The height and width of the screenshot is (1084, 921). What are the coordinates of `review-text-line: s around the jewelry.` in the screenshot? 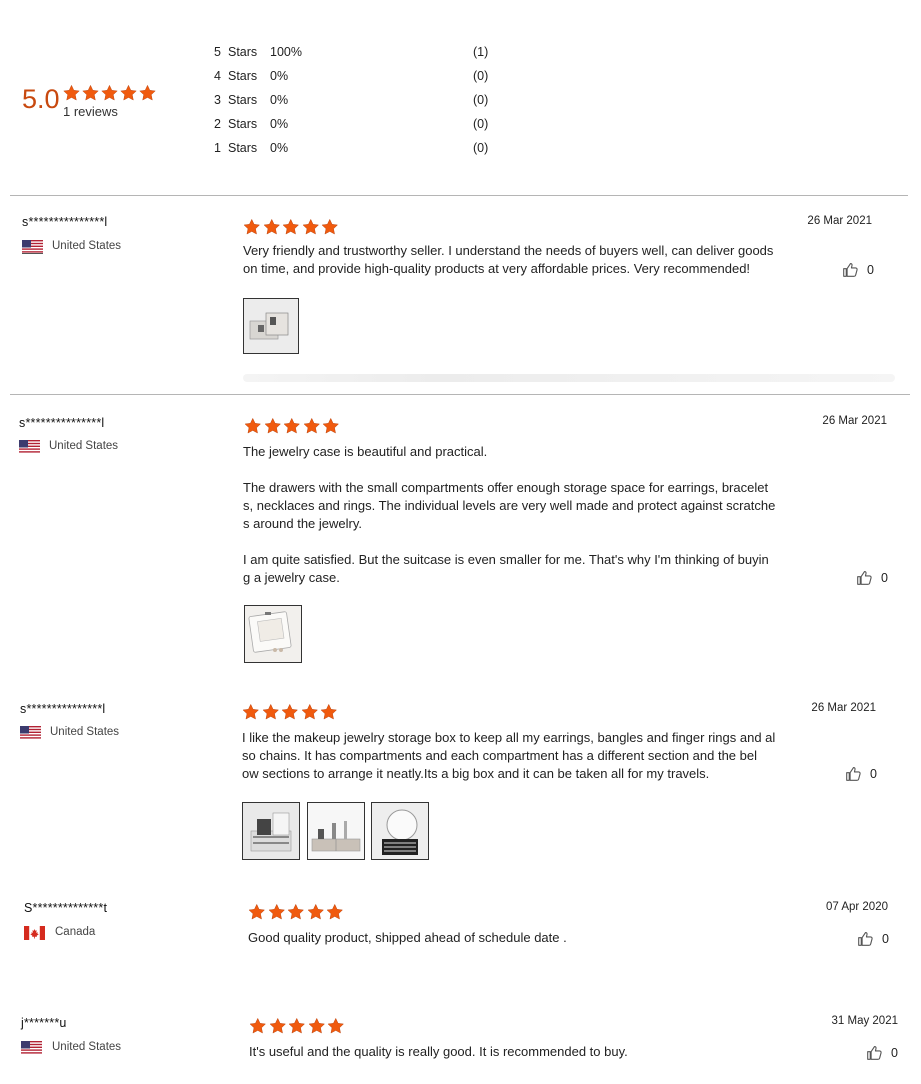 It's located at (302, 523).